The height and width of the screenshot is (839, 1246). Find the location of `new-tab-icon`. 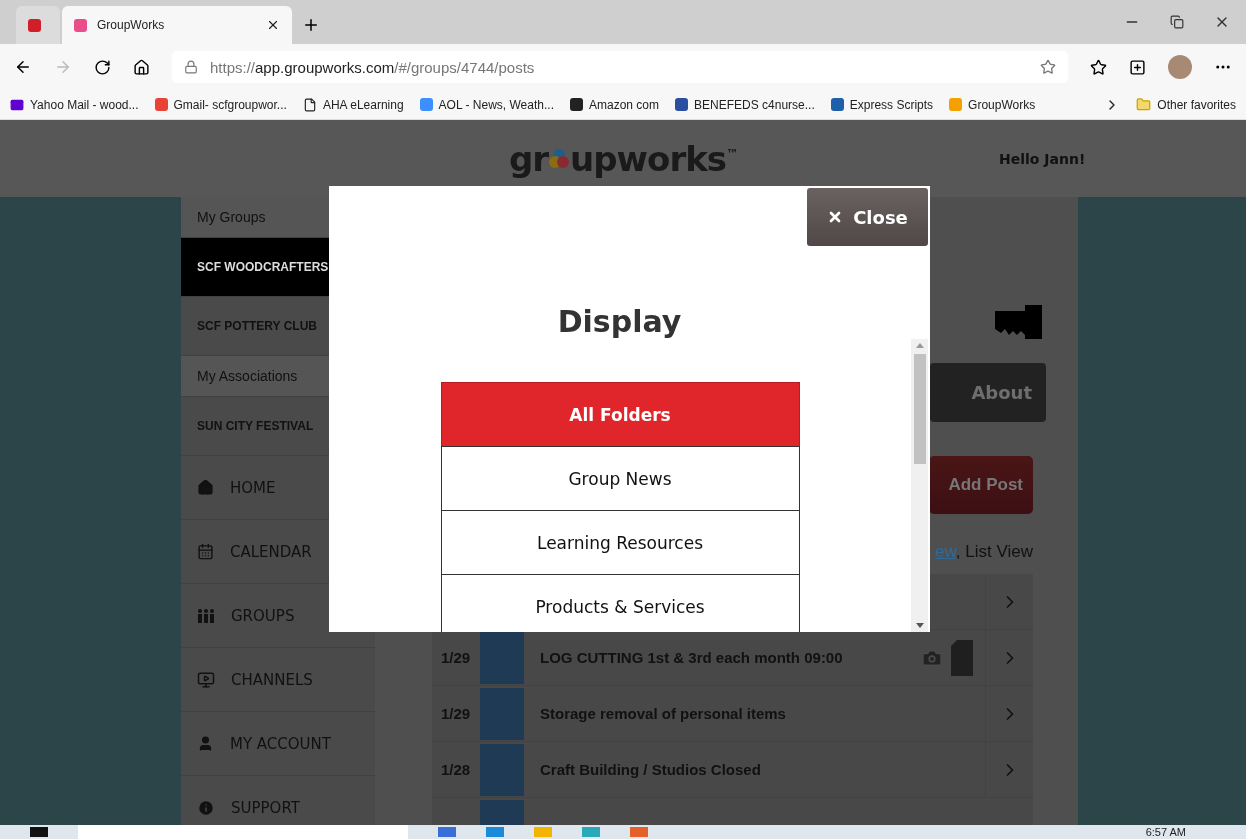

new-tab-icon is located at coordinates (311, 25).